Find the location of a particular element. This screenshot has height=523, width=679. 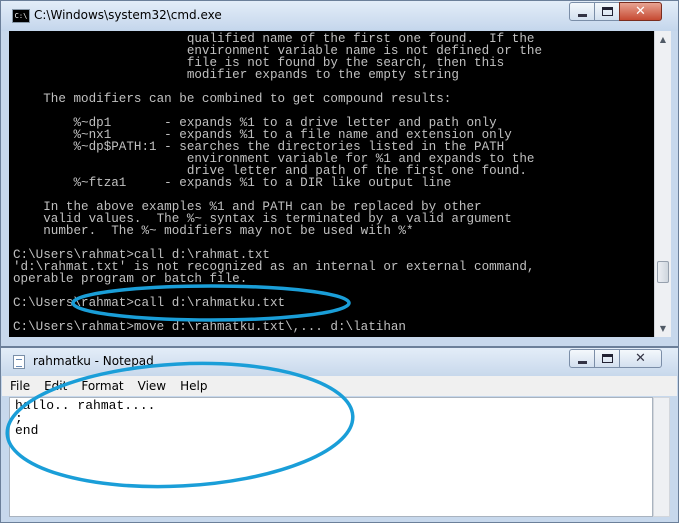

notepad-close-button: ✕ is located at coordinates (640, 358).